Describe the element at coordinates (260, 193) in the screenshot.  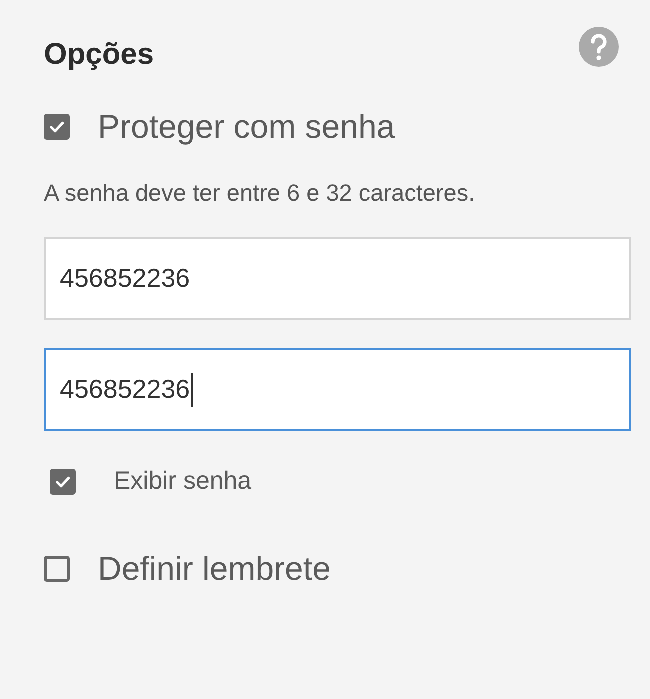
I see `hint-text: A senha deve ter entre 6 e 32 caracteres.` at that location.